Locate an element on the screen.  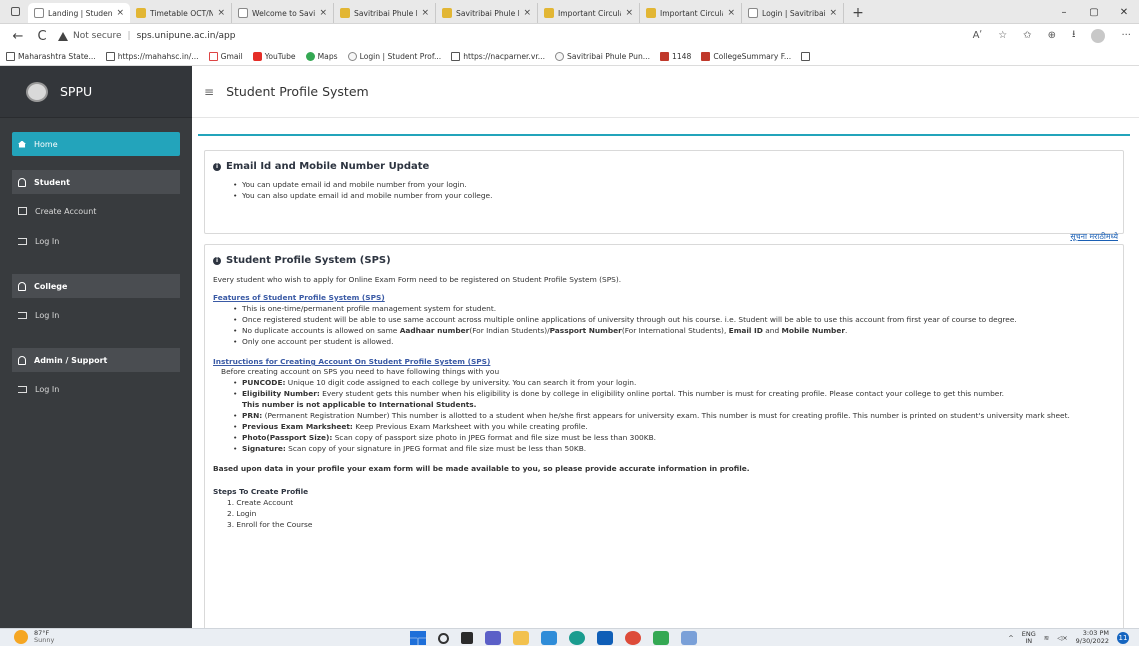
security-label: Not secure is located at coordinates (97, 36).